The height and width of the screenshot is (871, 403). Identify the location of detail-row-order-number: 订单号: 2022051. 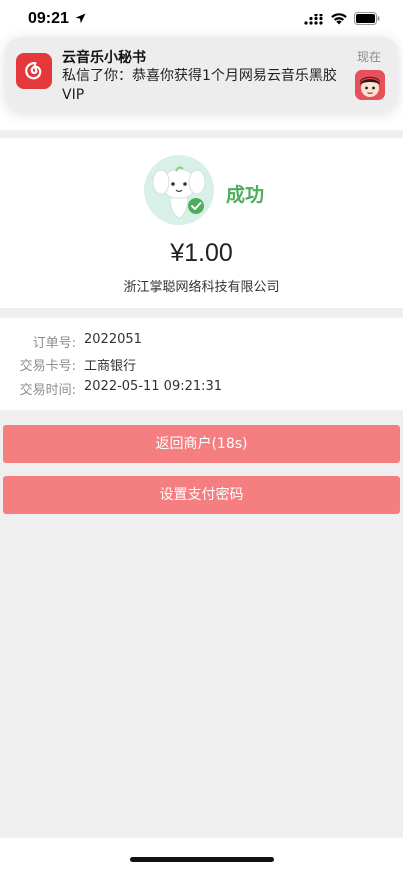
(201, 342).